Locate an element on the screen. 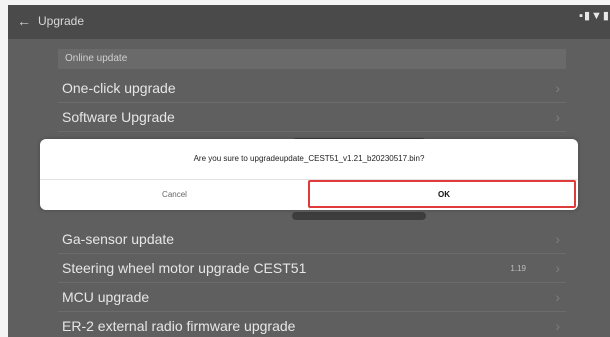 The image size is (610, 337). list-item-label: One-click upgrade is located at coordinates (119, 88).